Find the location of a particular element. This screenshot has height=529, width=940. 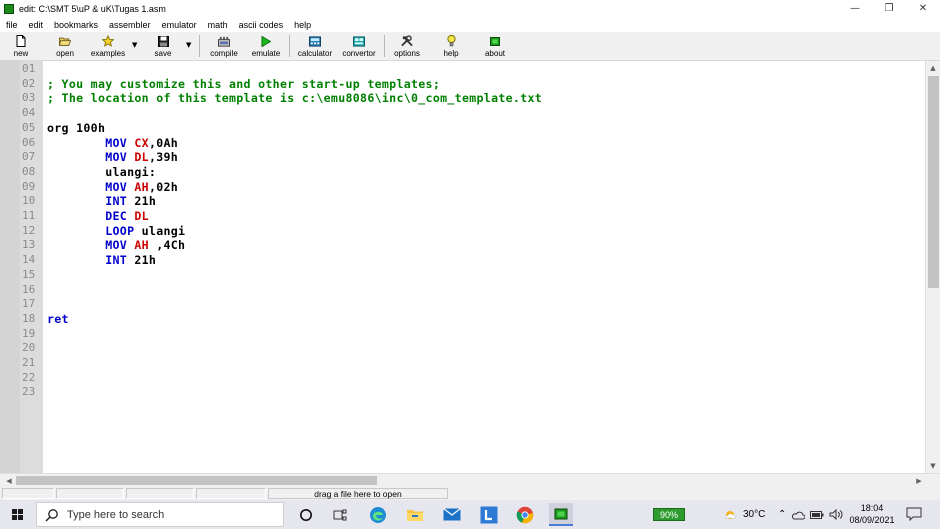

cortana-button is located at coordinates (306, 514).